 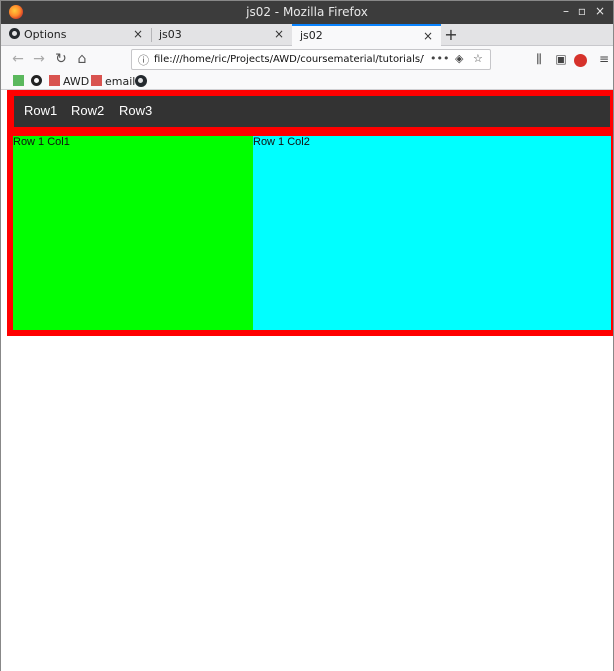 What do you see at coordinates (311, 35) in the screenshot?
I see `tab-label: js02` at bounding box center [311, 35].